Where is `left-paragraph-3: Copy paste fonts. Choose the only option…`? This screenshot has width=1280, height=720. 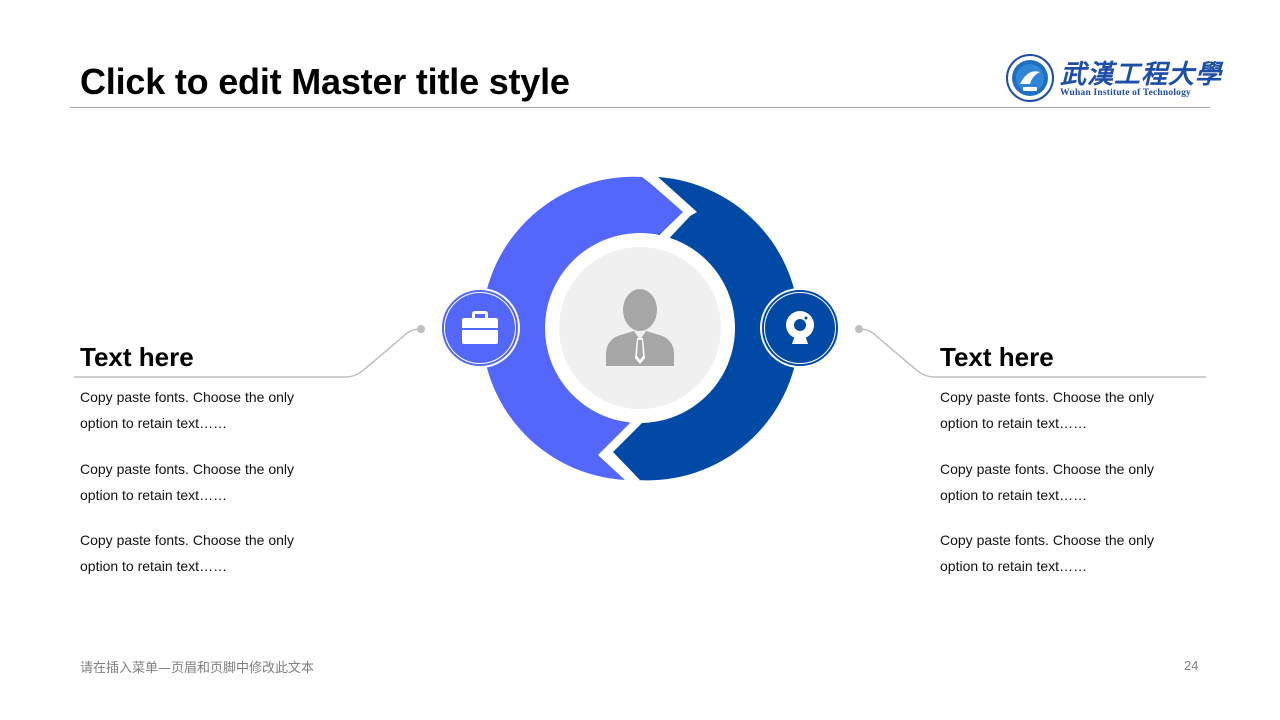
left-paragraph-3: Copy paste fonts. Choose the only option… is located at coordinates (200, 553).